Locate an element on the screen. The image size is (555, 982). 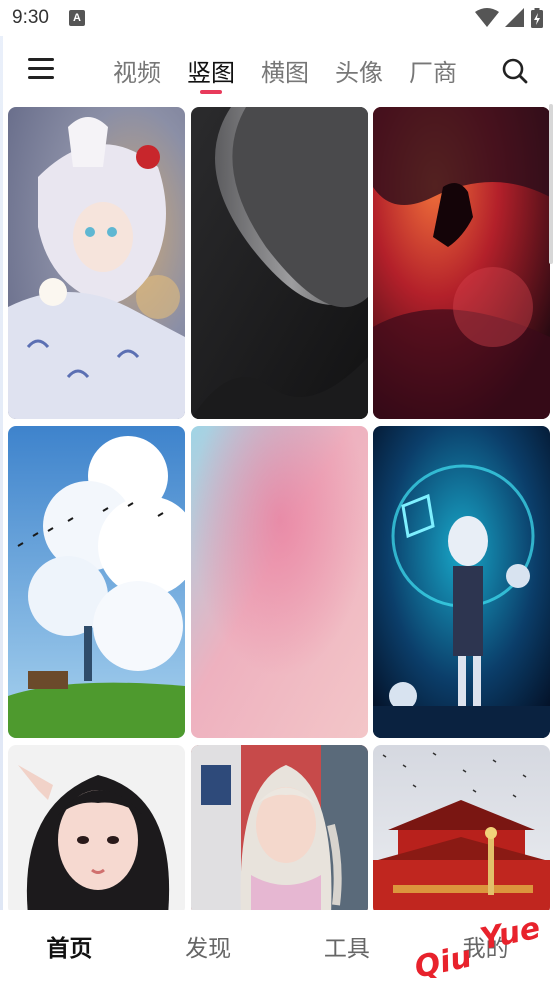
nav-tools: 工具 is located at coordinates (347, 946).